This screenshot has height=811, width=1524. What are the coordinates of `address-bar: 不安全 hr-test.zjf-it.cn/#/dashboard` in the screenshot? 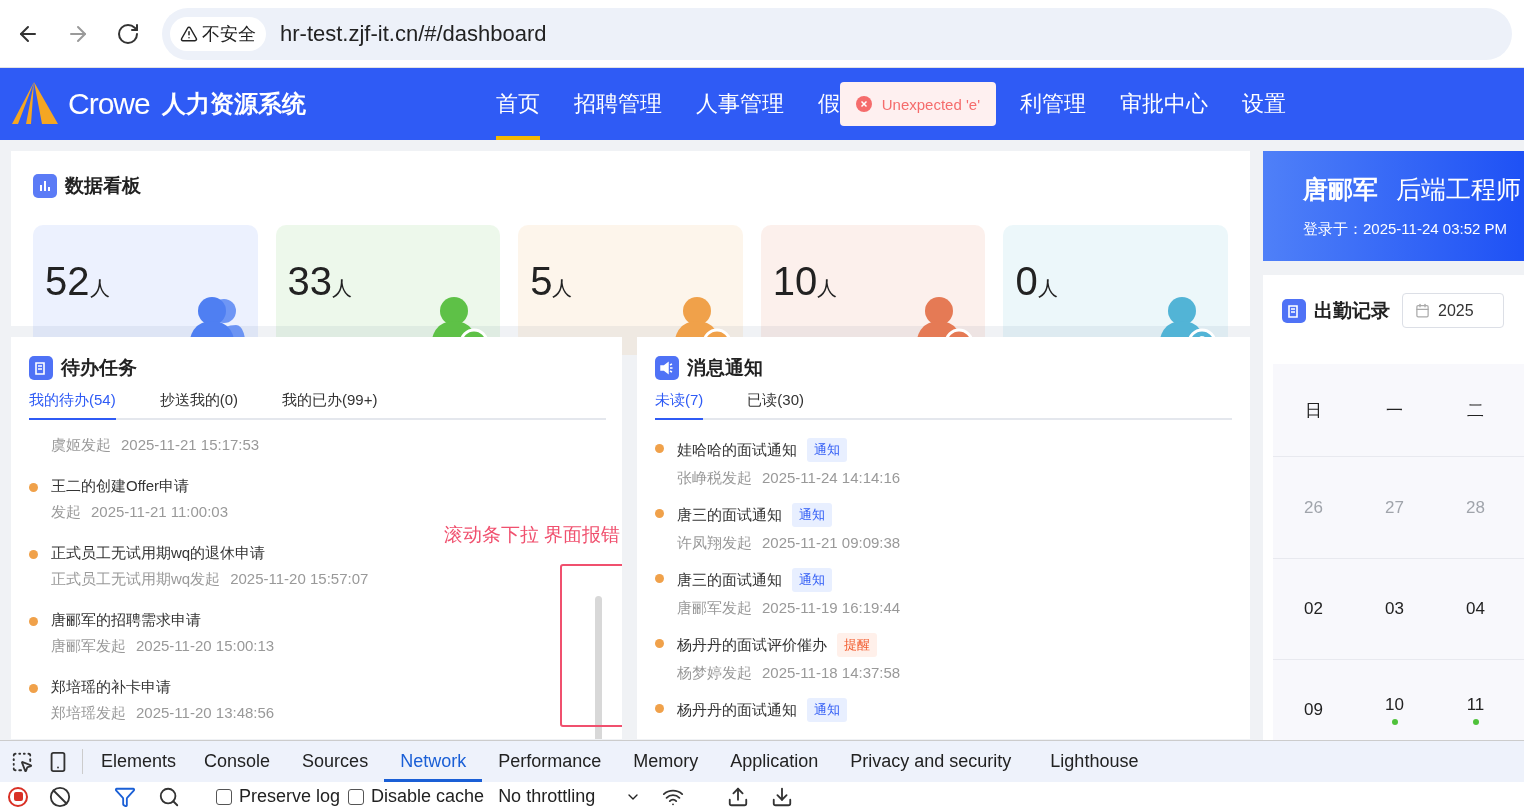 It's located at (837, 33).